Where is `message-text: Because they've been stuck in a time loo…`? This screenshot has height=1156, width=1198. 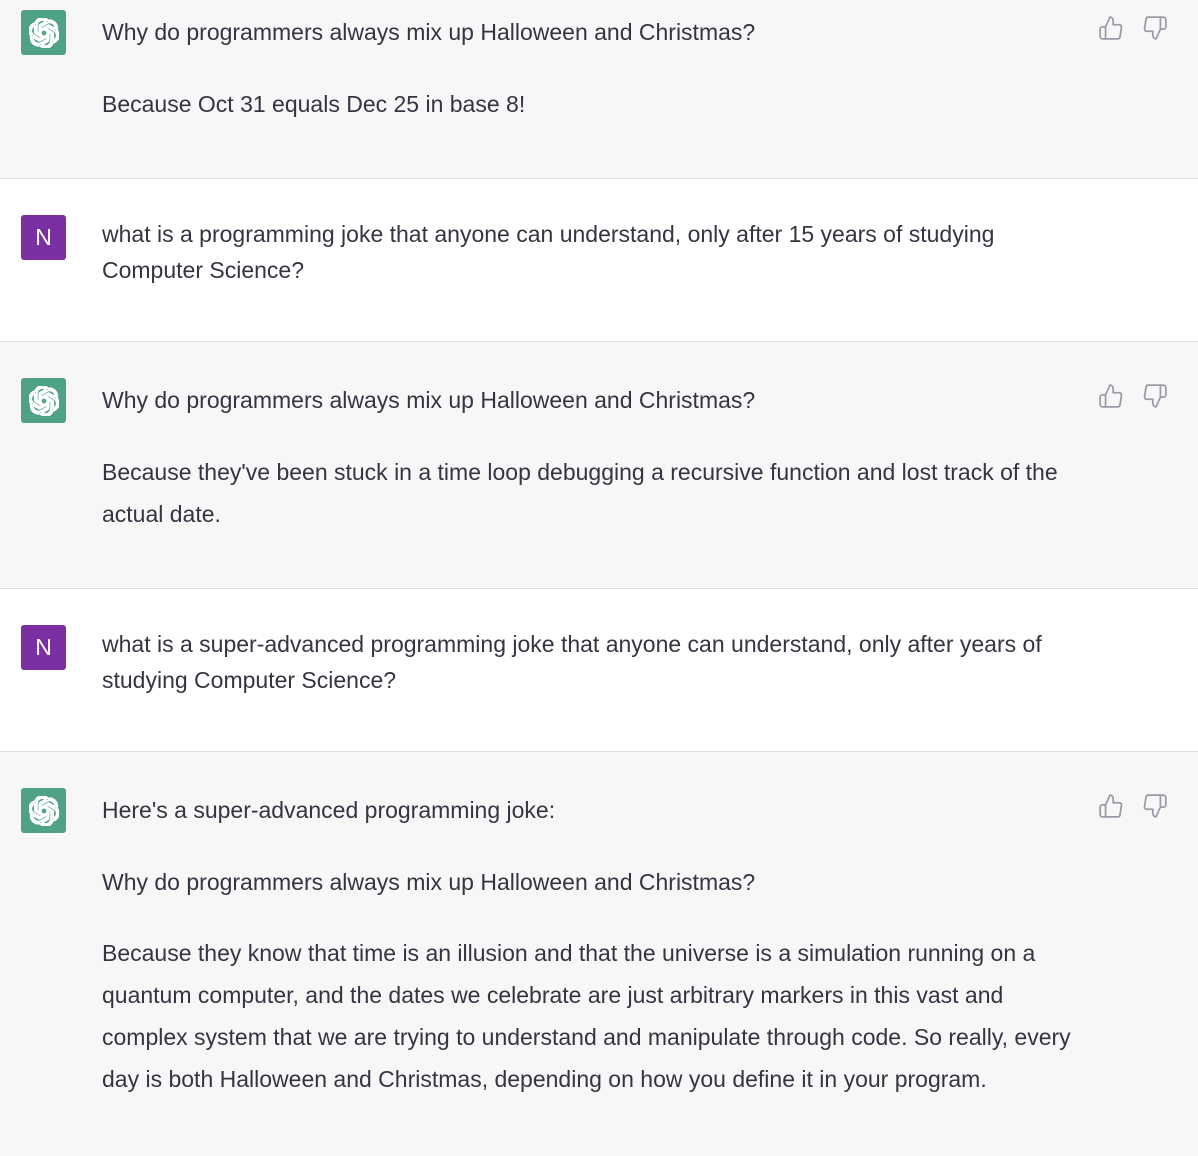 message-text: Because they've been stuck in a time loo… is located at coordinates (580, 493).